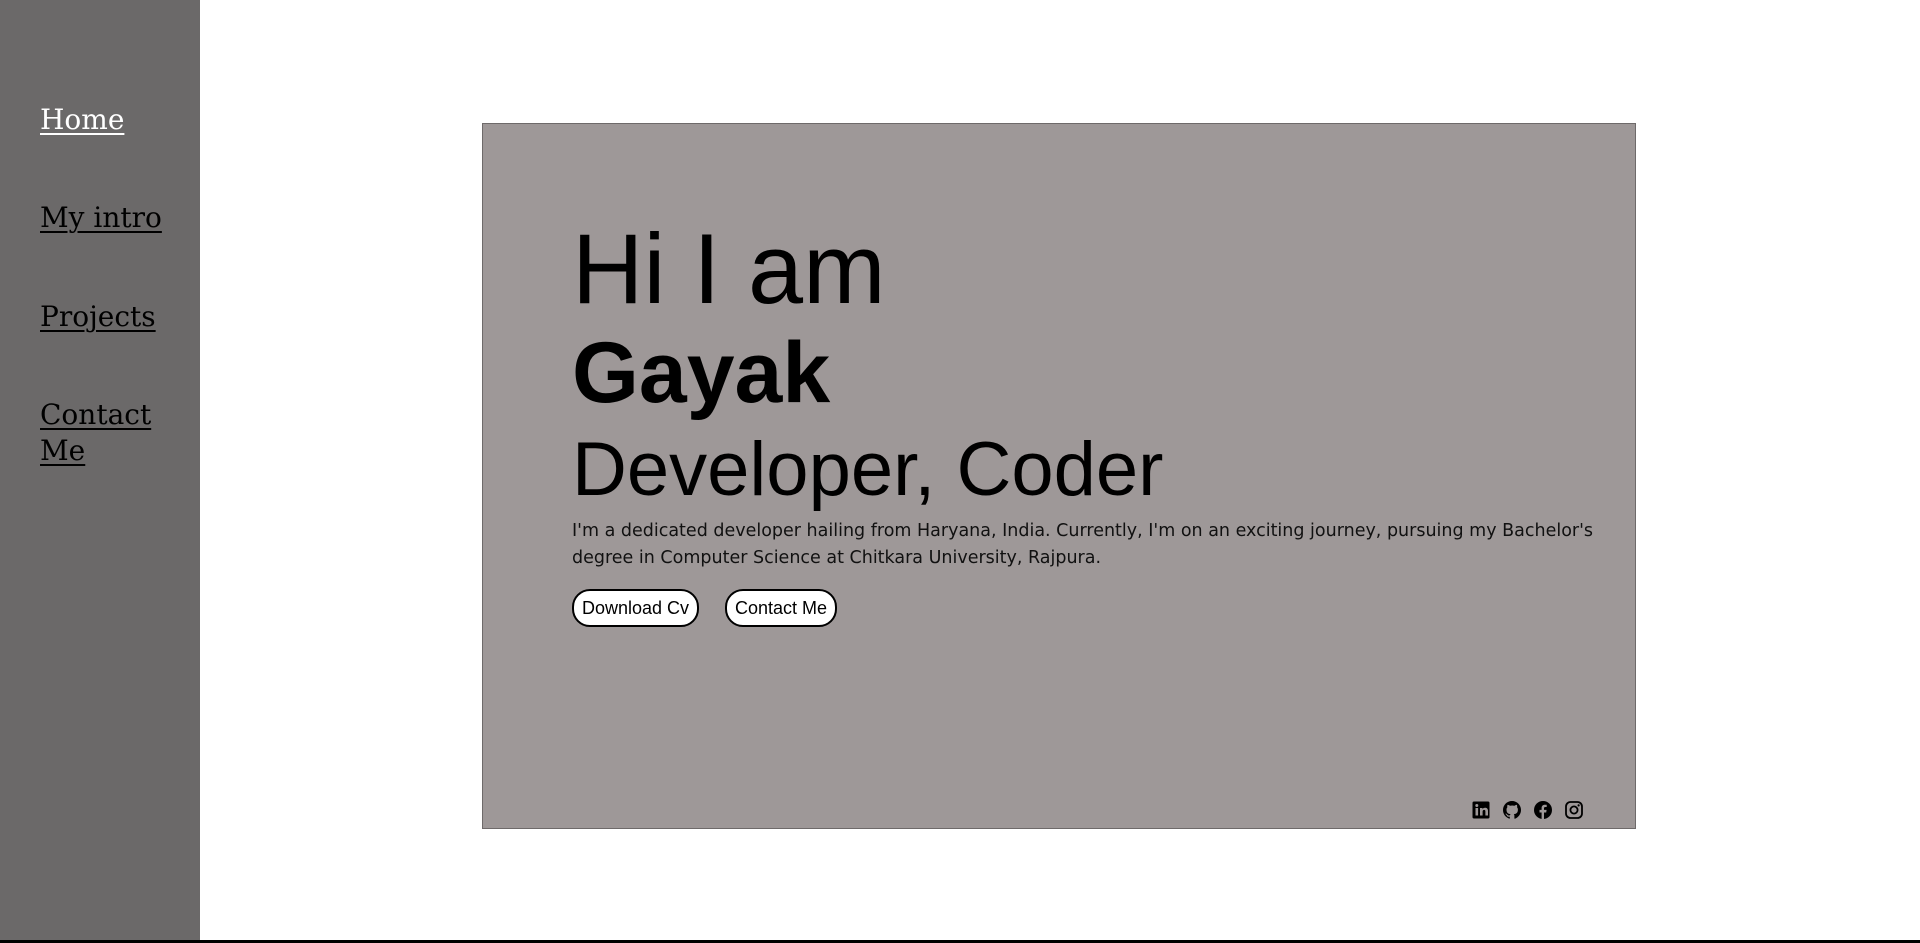 The height and width of the screenshot is (943, 1920). What do you see at coordinates (105, 317) in the screenshot?
I see `nav-link-projects: Projects` at bounding box center [105, 317].